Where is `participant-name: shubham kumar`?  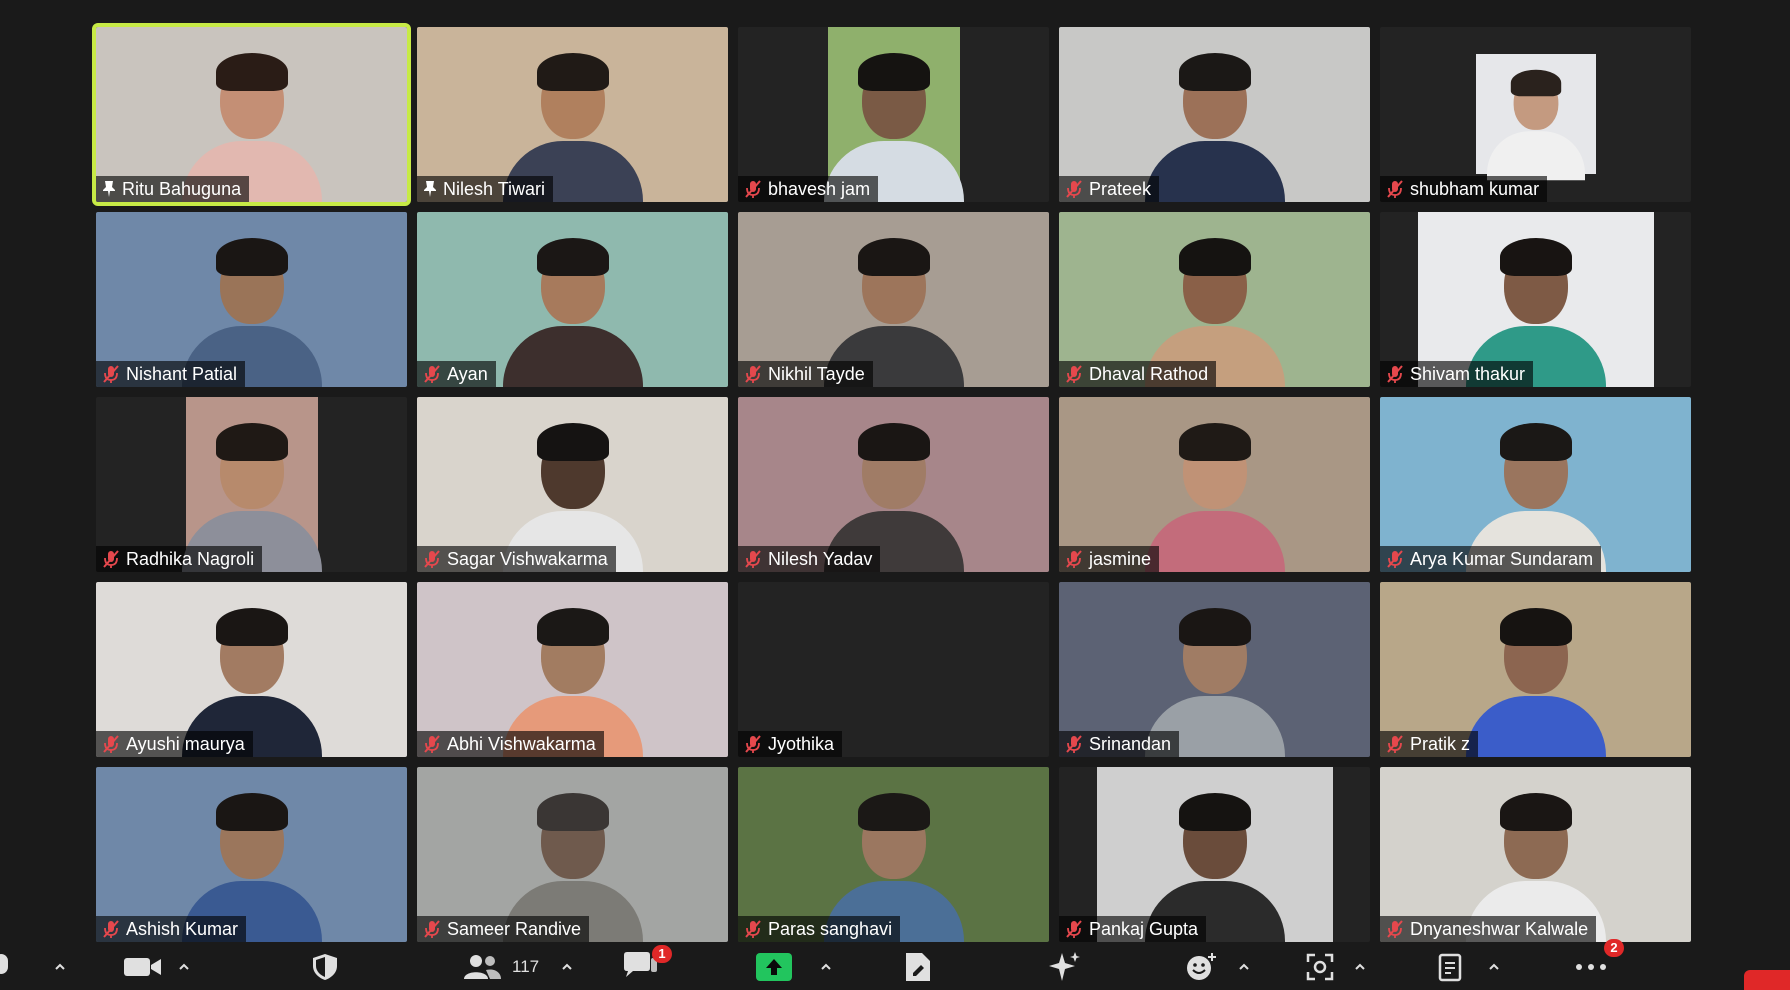 participant-name: shubham kumar is located at coordinates (1475, 189).